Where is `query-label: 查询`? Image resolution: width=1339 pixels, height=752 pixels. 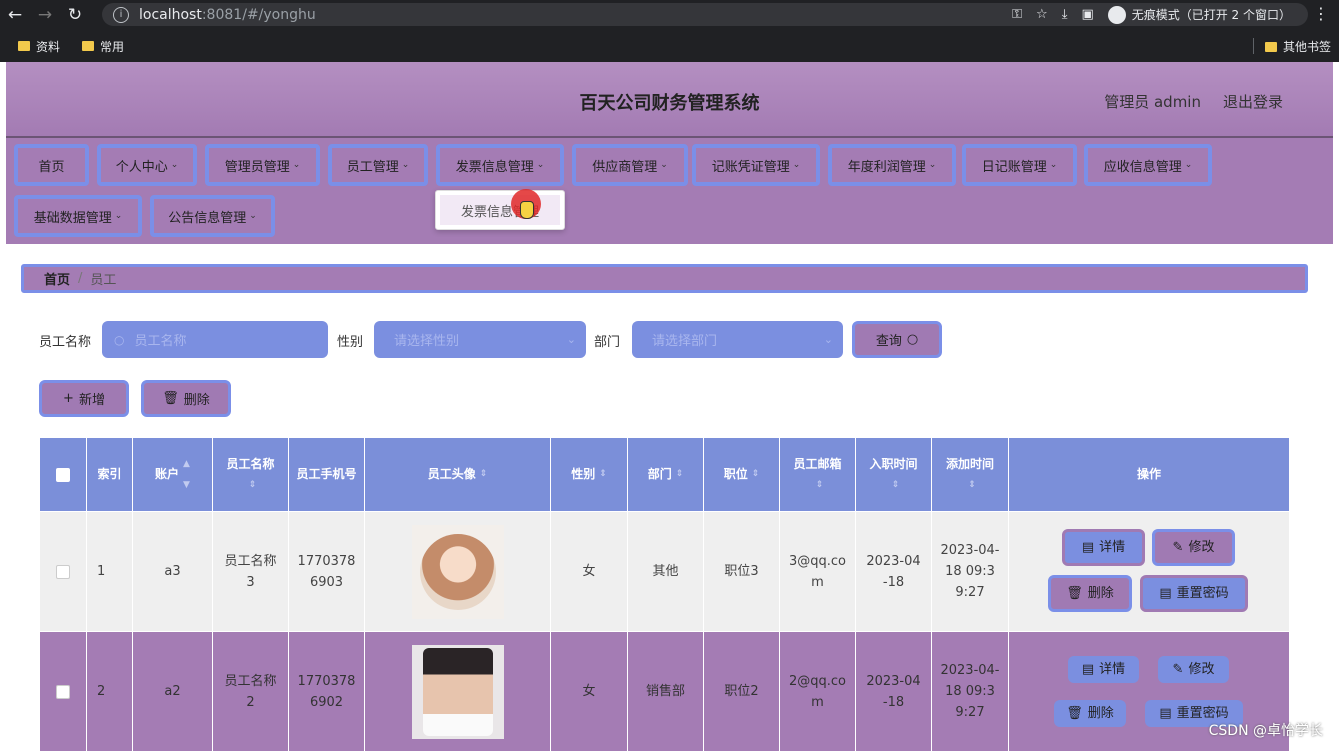 query-label: 查询 is located at coordinates (889, 339).